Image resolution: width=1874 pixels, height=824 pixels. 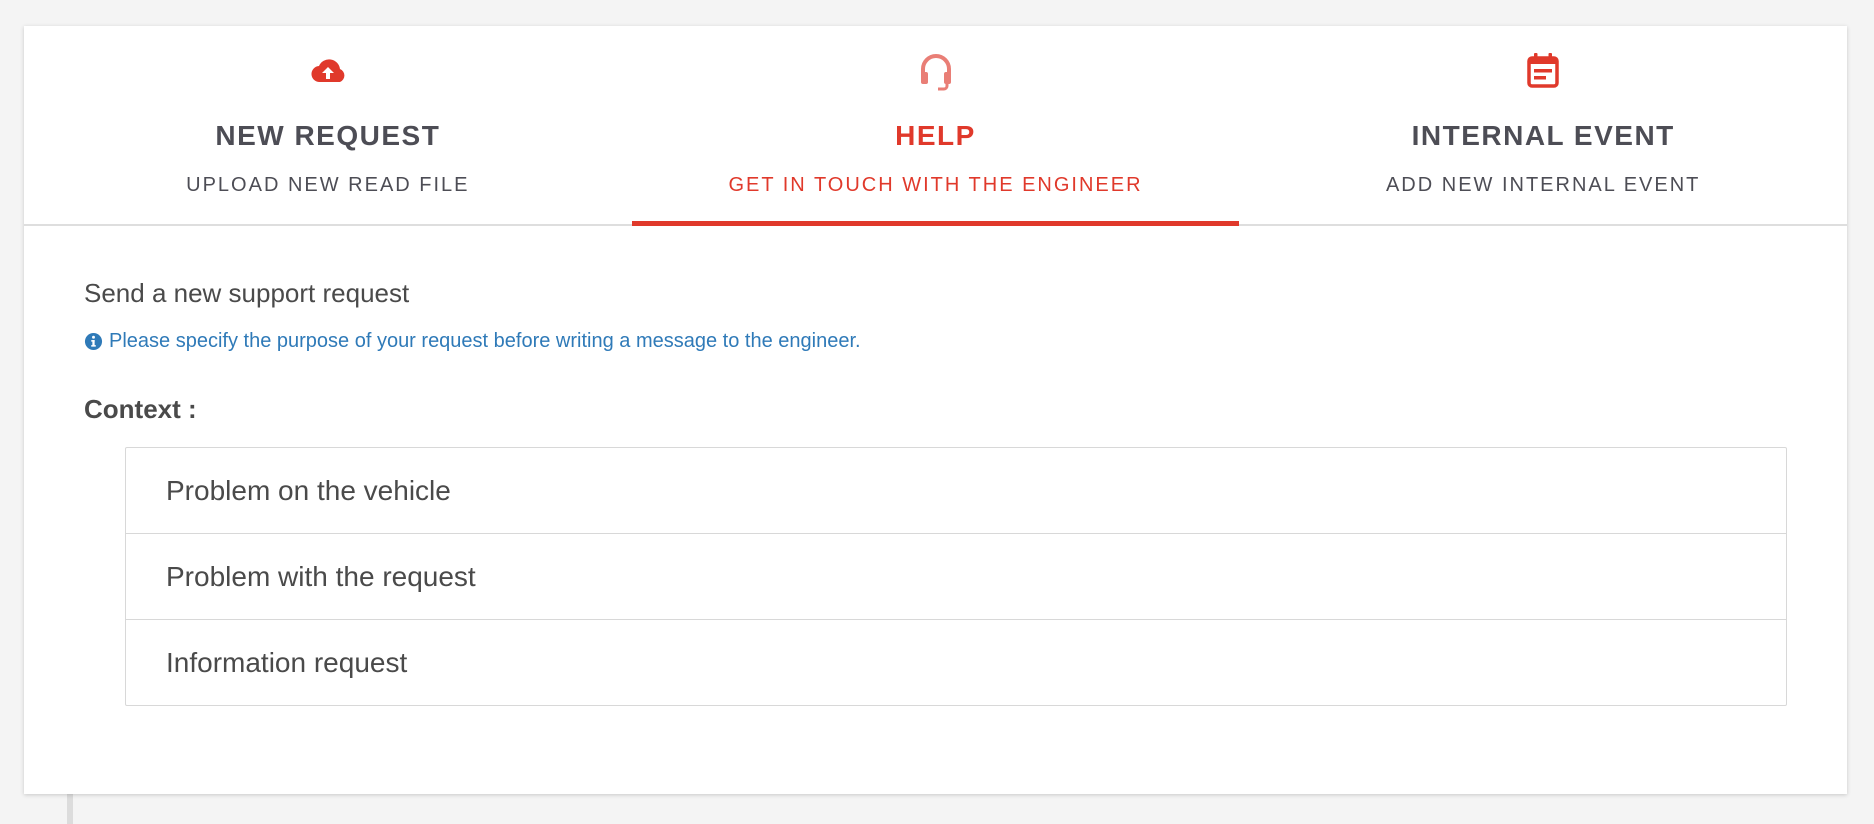 I want to click on tab-title: NEW REQUEST, so click(x=328, y=135).